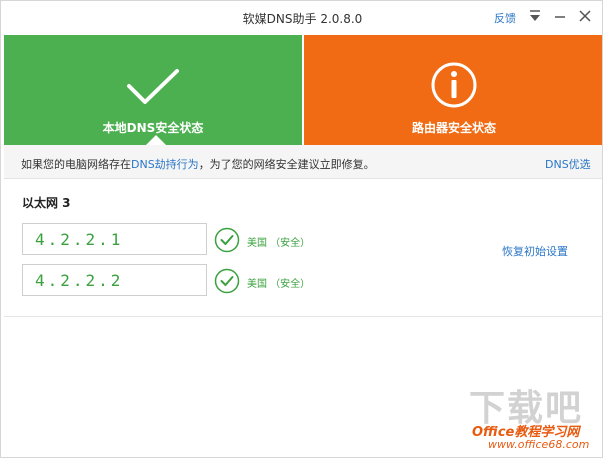  I want to click on close-icon, so click(585, 16).